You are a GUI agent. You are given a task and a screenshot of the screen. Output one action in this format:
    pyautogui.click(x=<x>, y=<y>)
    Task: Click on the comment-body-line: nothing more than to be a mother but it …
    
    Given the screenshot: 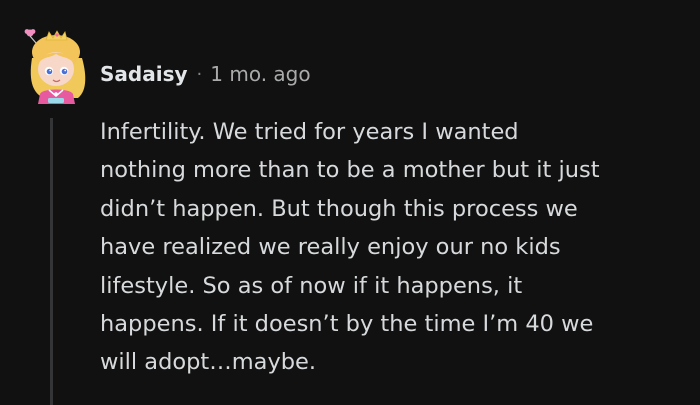 What is the action you would take?
    pyautogui.click(x=350, y=170)
    